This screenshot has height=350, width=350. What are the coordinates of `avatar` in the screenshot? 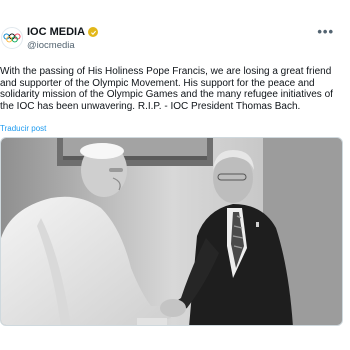 It's located at (12, 38).